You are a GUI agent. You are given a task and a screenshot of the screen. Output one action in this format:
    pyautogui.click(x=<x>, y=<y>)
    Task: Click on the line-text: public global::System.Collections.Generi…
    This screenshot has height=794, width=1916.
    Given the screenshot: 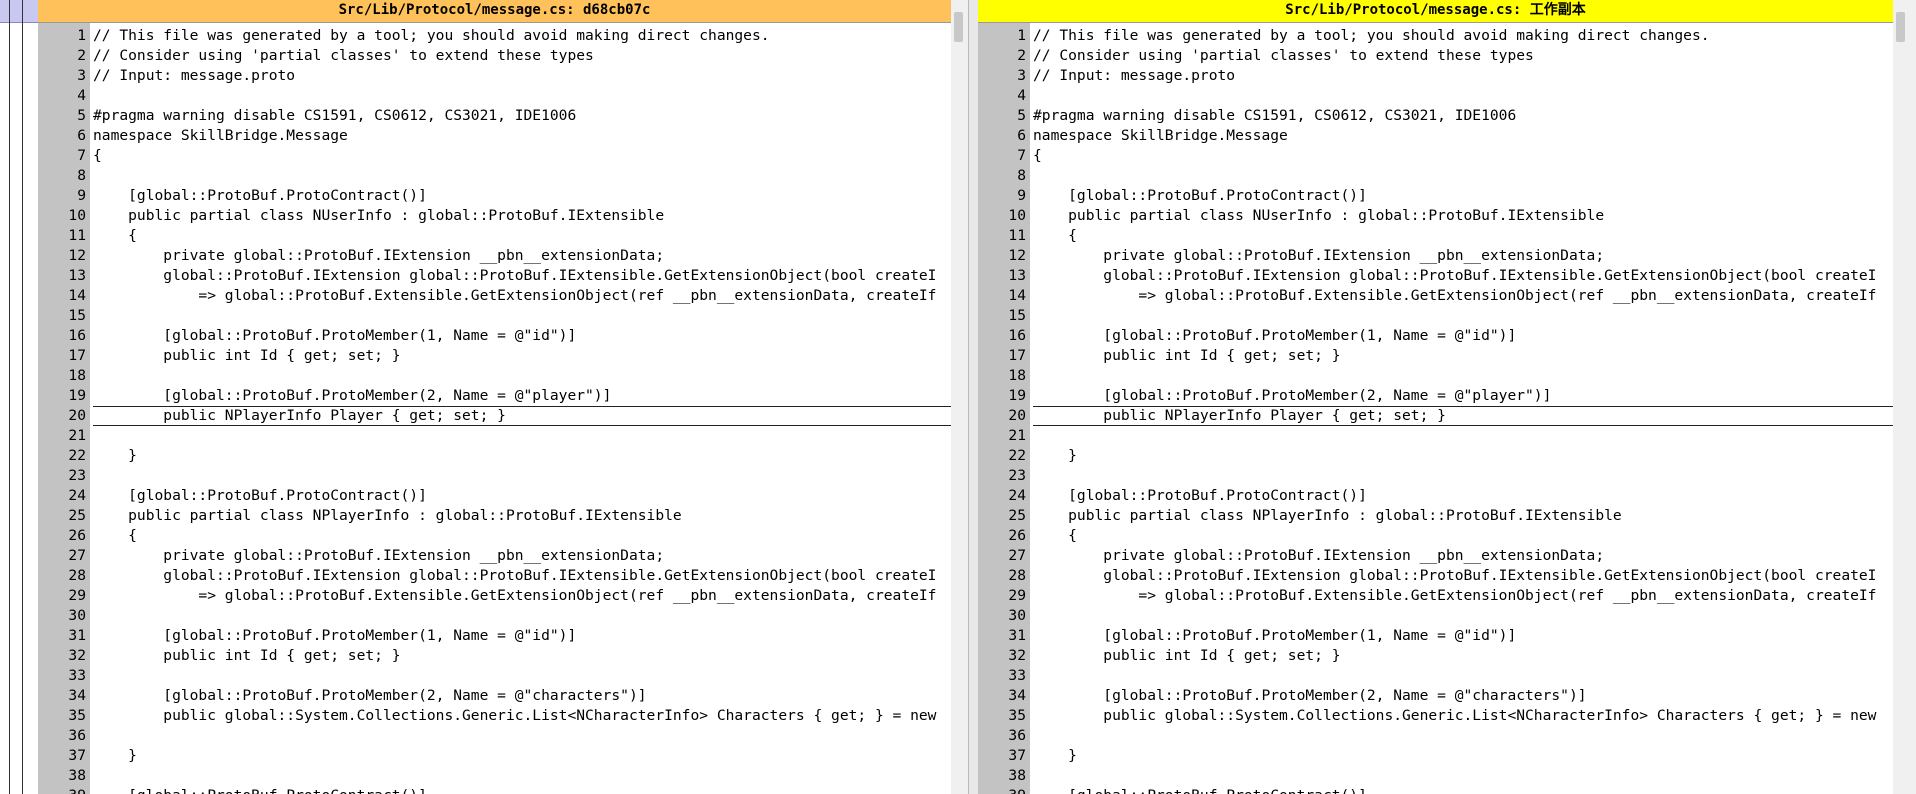 What is the action you would take?
    pyautogui.click(x=514, y=716)
    